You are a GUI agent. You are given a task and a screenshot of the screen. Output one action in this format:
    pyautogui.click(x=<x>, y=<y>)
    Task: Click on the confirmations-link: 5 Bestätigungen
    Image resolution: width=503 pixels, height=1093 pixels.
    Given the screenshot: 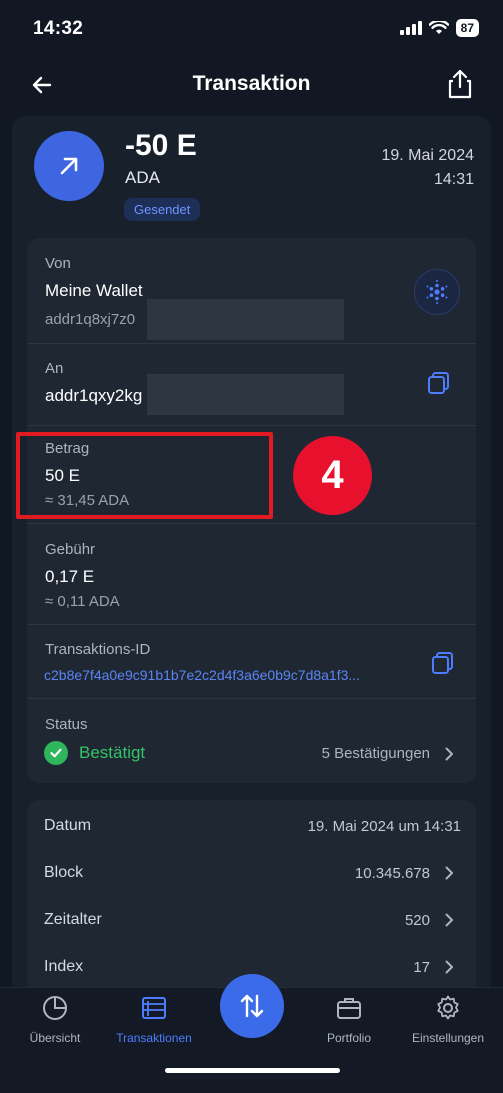 What is the action you would take?
    pyautogui.click(x=376, y=753)
    